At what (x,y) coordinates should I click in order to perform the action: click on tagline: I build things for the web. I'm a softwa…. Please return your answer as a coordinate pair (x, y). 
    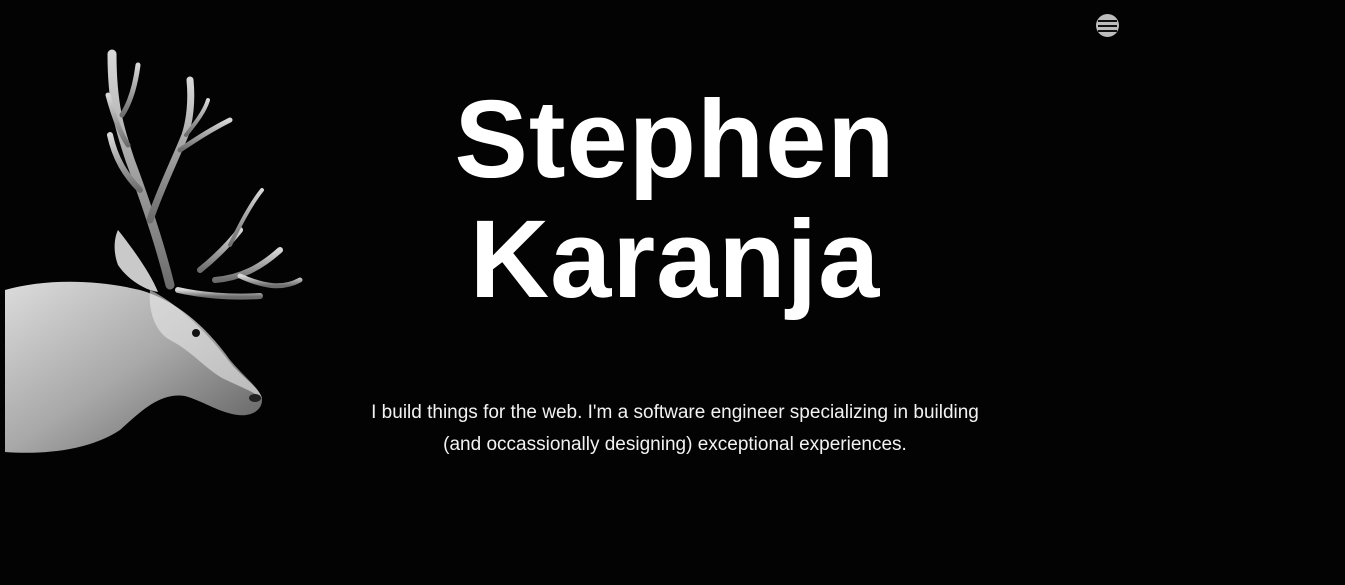
    Looking at the image, I should click on (672, 429).